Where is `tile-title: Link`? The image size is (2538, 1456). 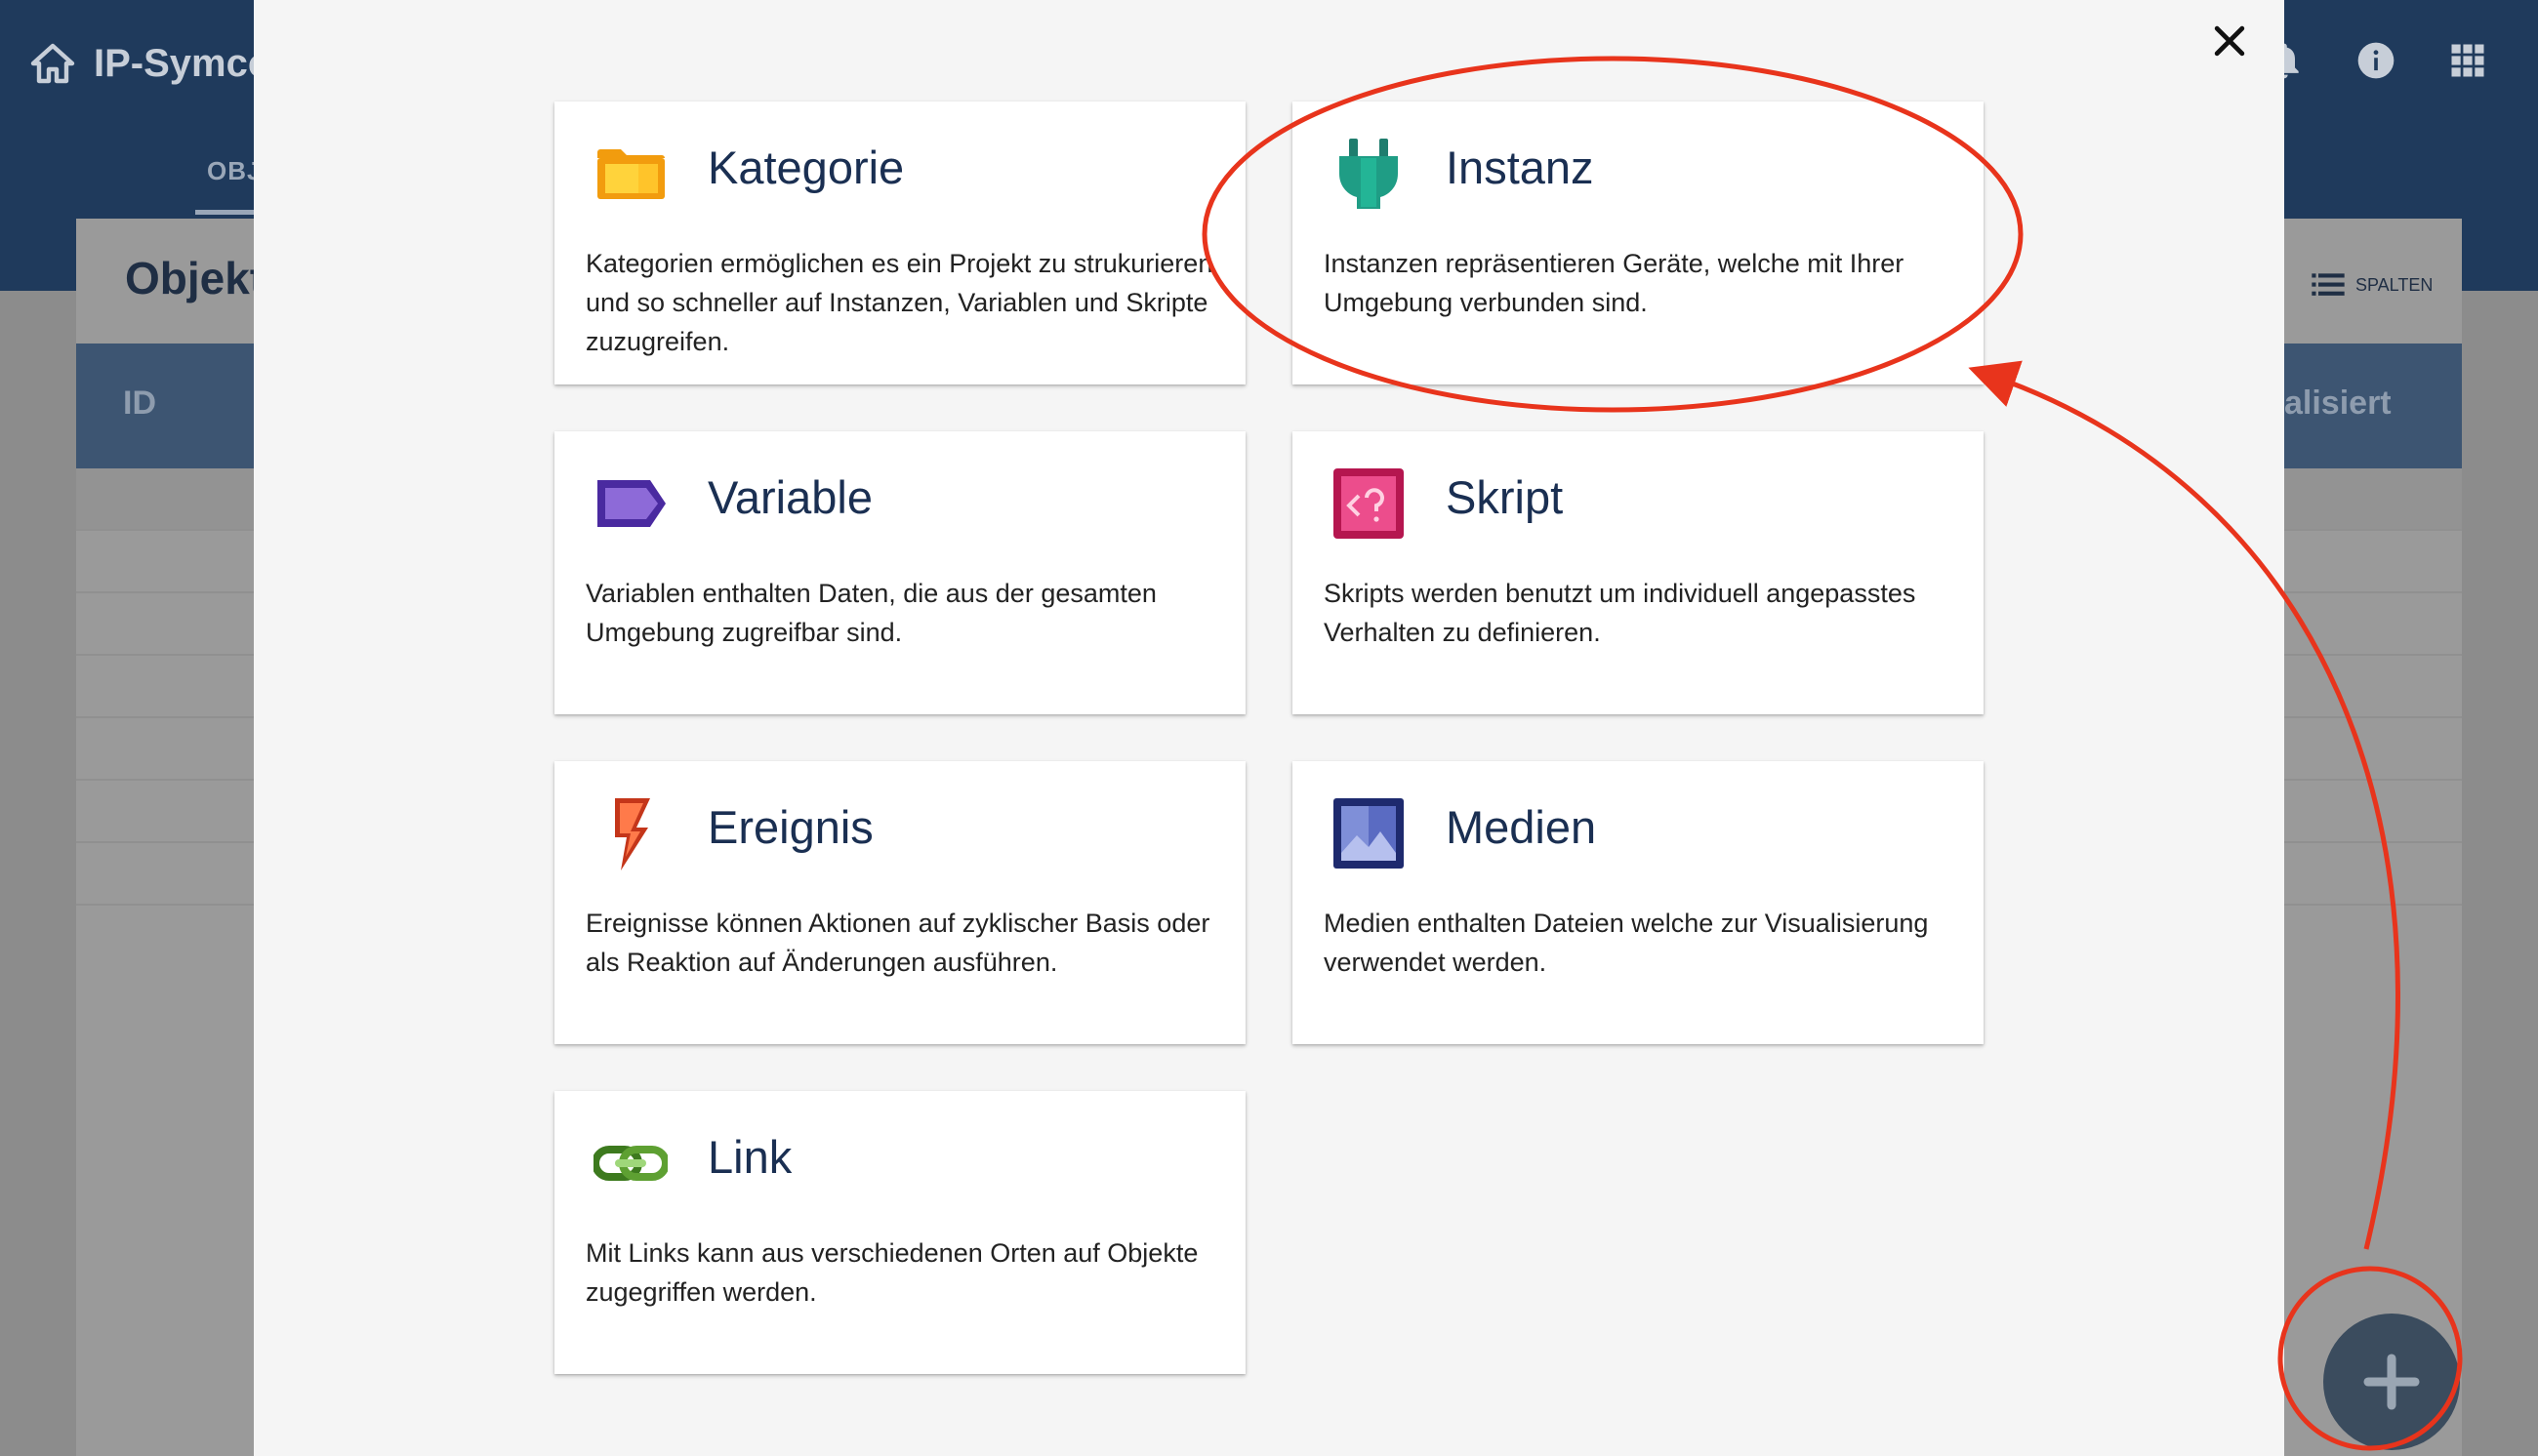
tile-title: Link is located at coordinates (750, 1157).